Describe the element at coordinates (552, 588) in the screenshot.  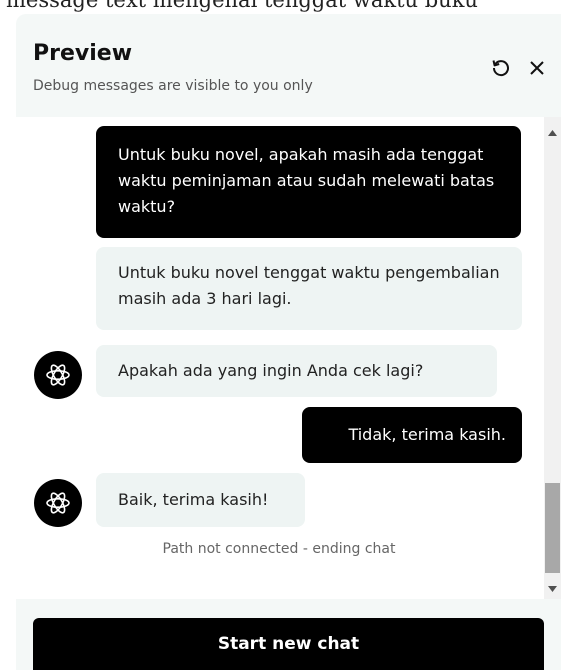
I see `scroll-down-arrow-icon` at that location.